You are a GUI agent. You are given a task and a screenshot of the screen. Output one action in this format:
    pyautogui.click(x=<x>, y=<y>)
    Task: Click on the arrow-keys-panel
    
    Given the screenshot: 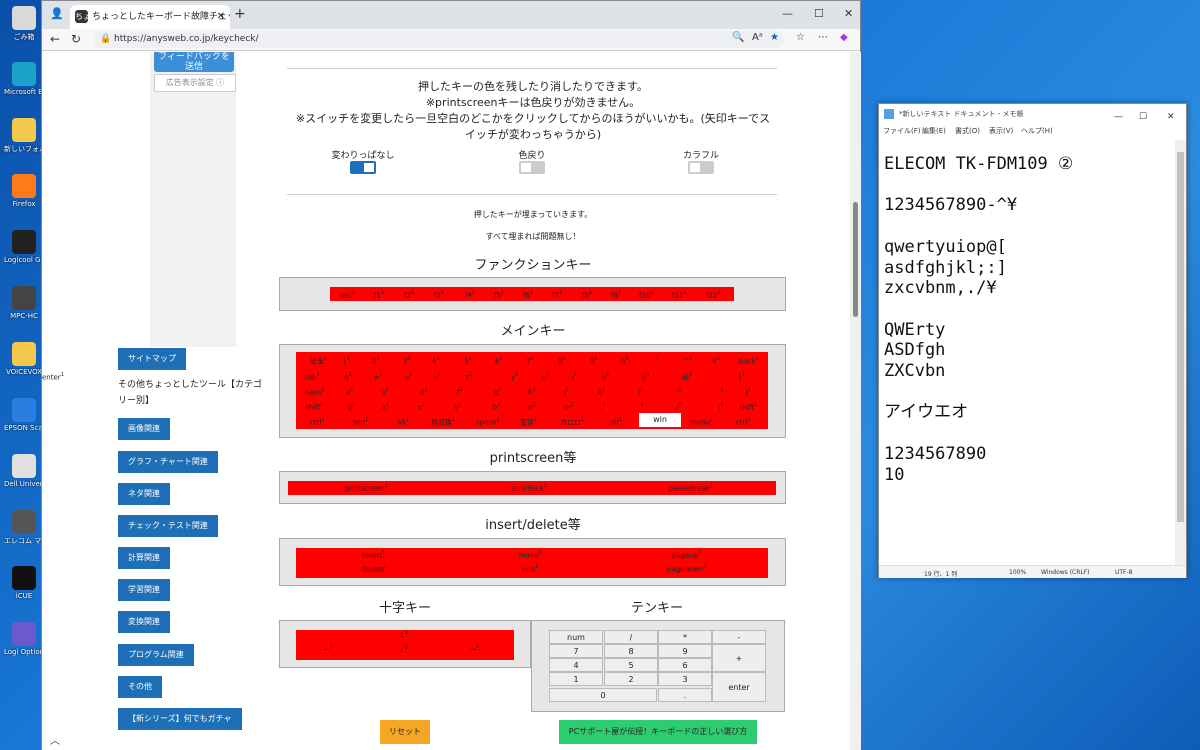 What is the action you would take?
    pyautogui.click(x=405, y=644)
    